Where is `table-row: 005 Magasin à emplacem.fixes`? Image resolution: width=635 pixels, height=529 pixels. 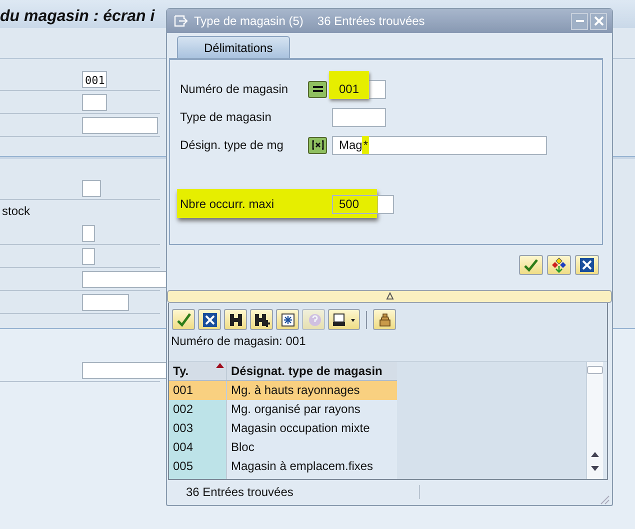 table-row: 005 Magasin à emplacem.fixes is located at coordinates (283, 466).